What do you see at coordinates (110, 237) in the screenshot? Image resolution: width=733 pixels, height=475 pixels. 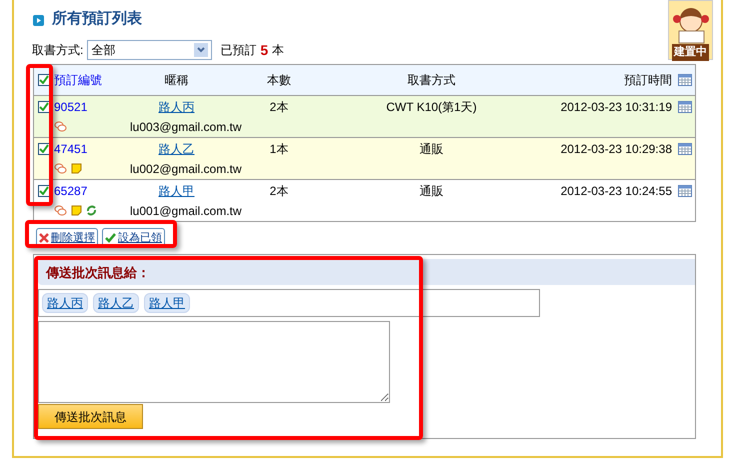 I see `checkmark-icon` at bounding box center [110, 237].